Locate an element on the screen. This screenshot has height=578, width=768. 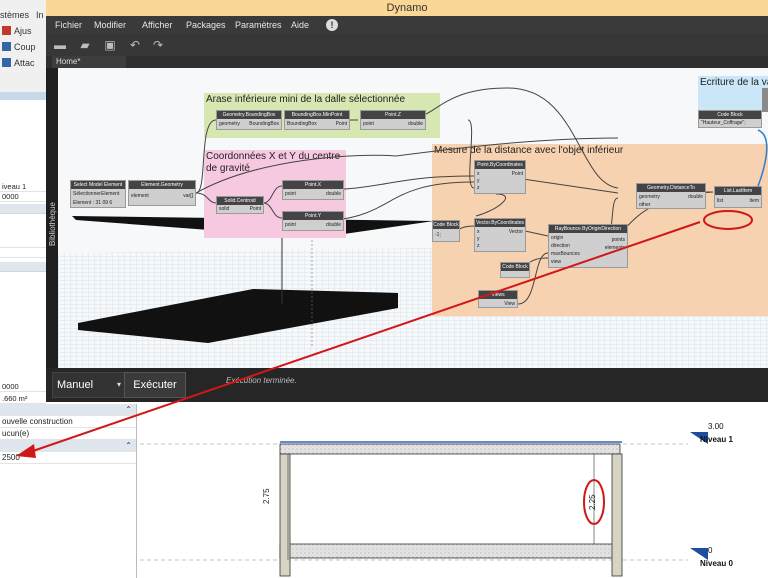
node-vector-by-coordinates: Vector.ByCoordinates x y z Vector is located at coordinates (500, 235).